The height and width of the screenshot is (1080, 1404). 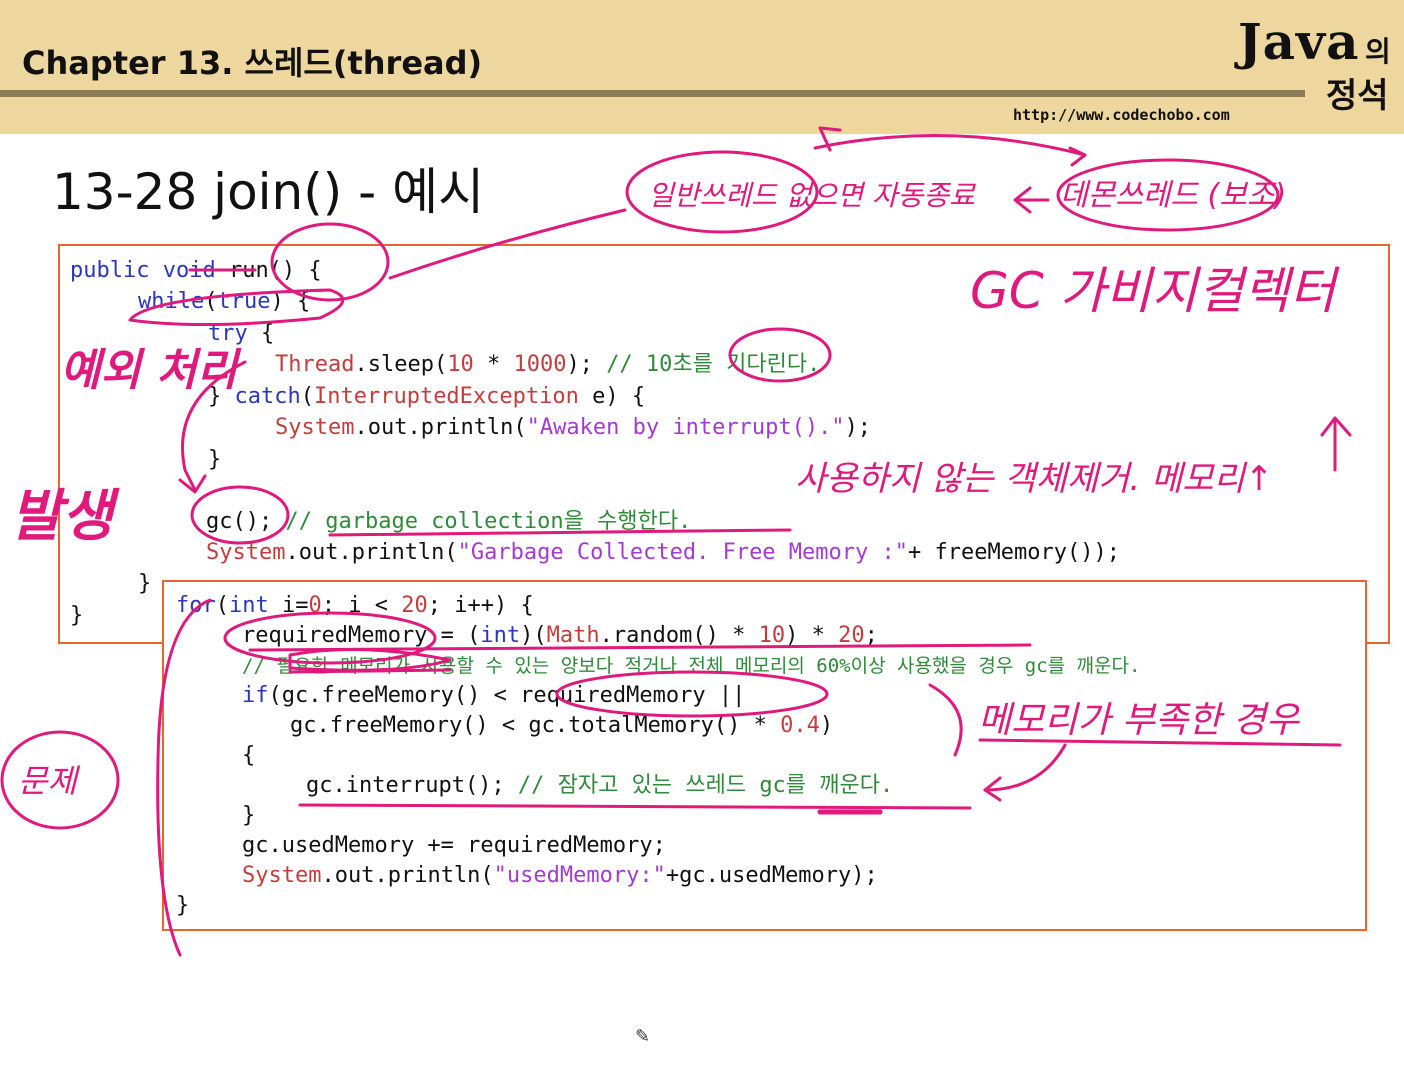 I want to click on code-text: + freeMemory());, so click(x=1014, y=552).